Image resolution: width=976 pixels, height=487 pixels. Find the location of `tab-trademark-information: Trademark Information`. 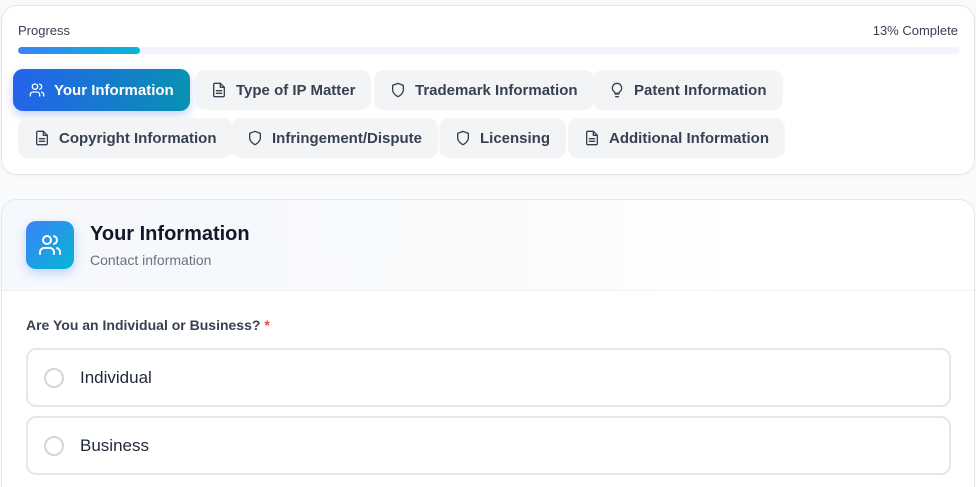

tab-trademark-information: Trademark Information is located at coordinates (484, 90).